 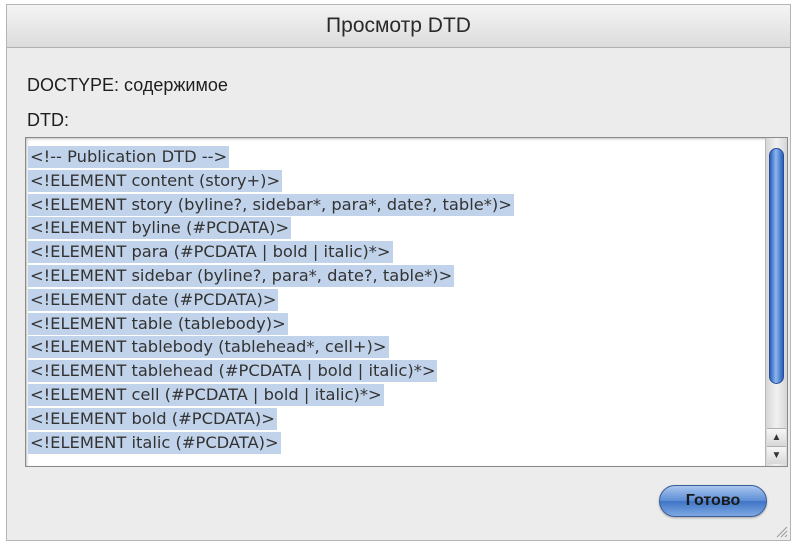 What do you see at coordinates (393, 419) in the screenshot?
I see `dtd-line: <!ELEMENT bold (#PCDATA)>` at bounding box center [393, 419].